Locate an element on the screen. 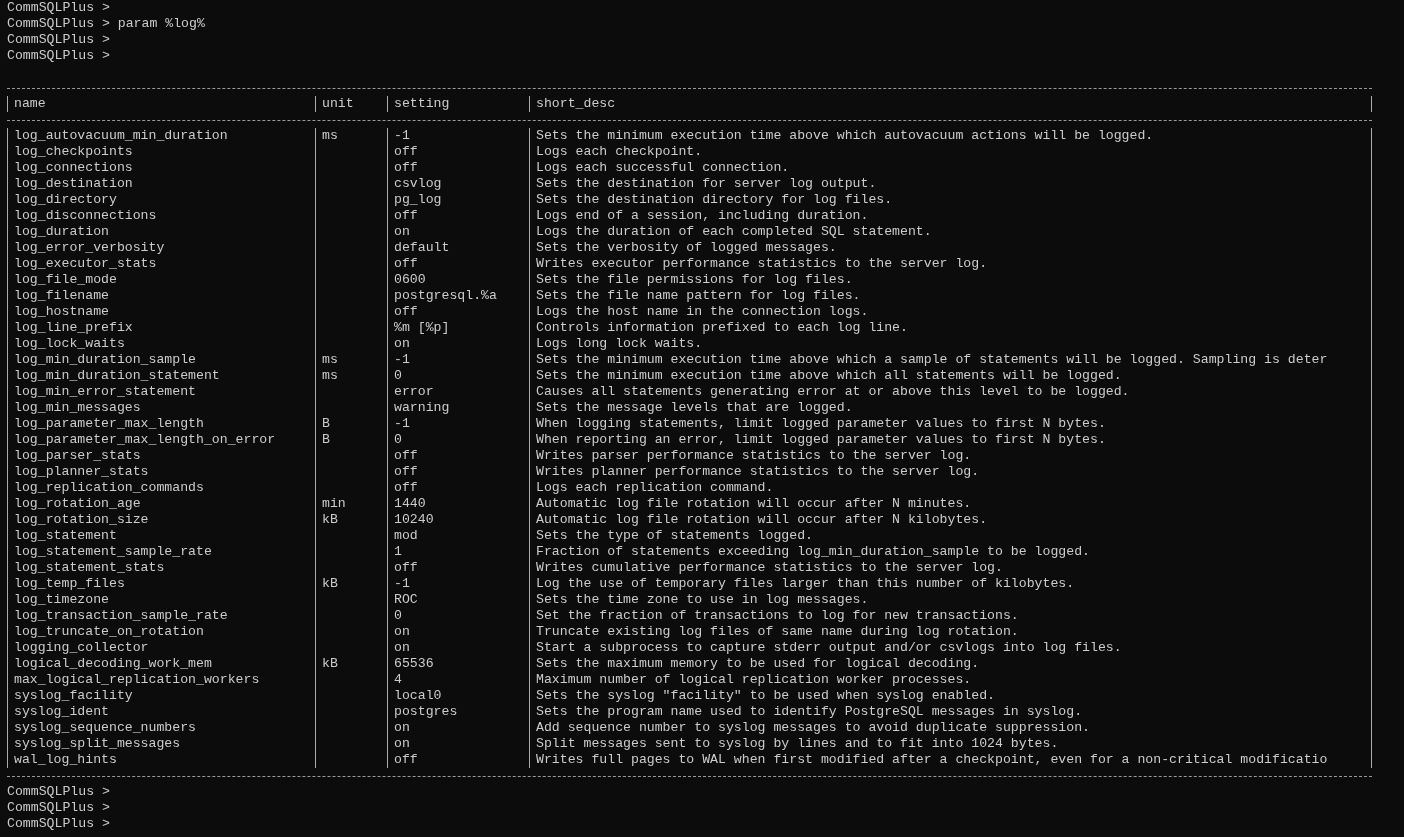 This screenshot has width=1404, height=837. table-cell: log_min_error_statement is located at coordinates (161, 392).